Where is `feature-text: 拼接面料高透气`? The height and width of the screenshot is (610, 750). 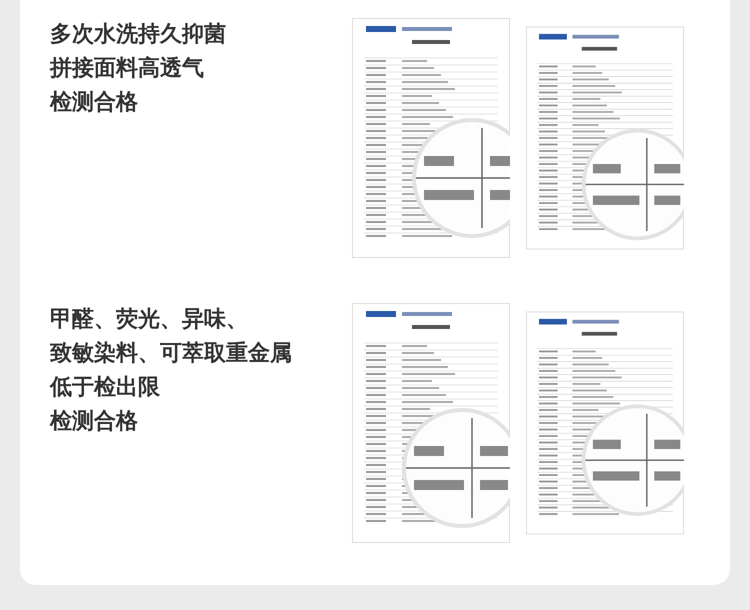 feature-text: 拼接面料高透气 is located at coordinates (127, 68).